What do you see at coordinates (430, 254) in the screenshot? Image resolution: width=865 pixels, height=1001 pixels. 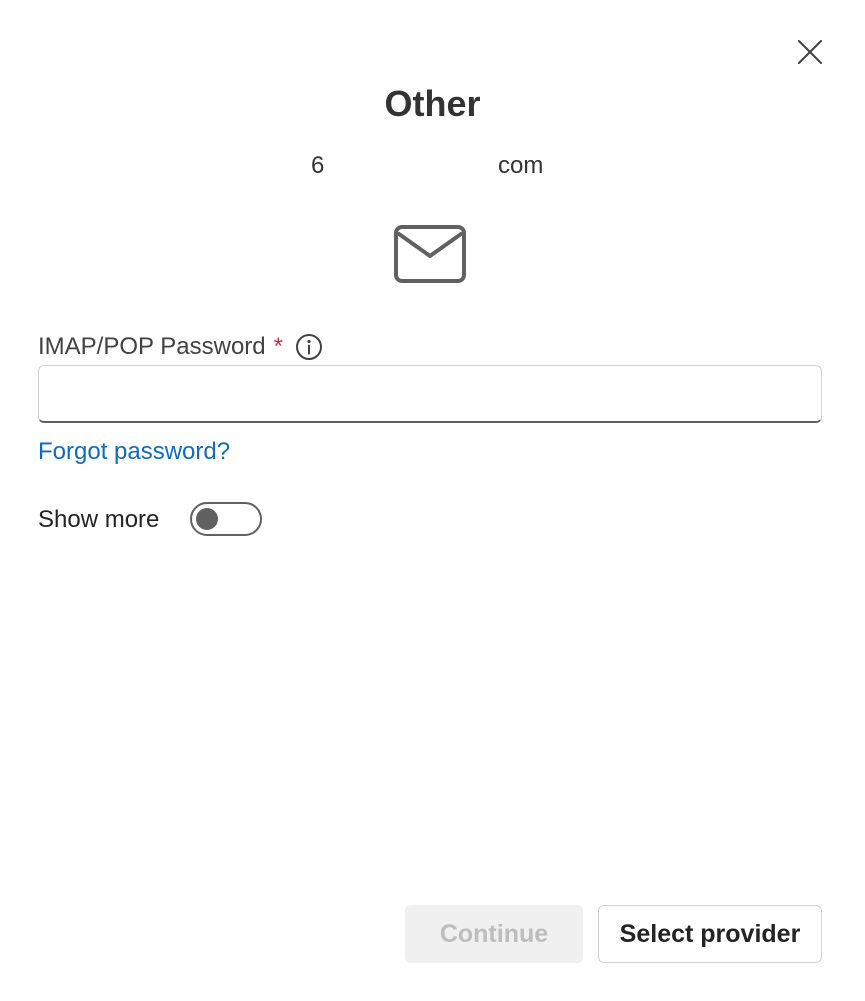 I see `envelope-icon` at bounding box center [430, 254].